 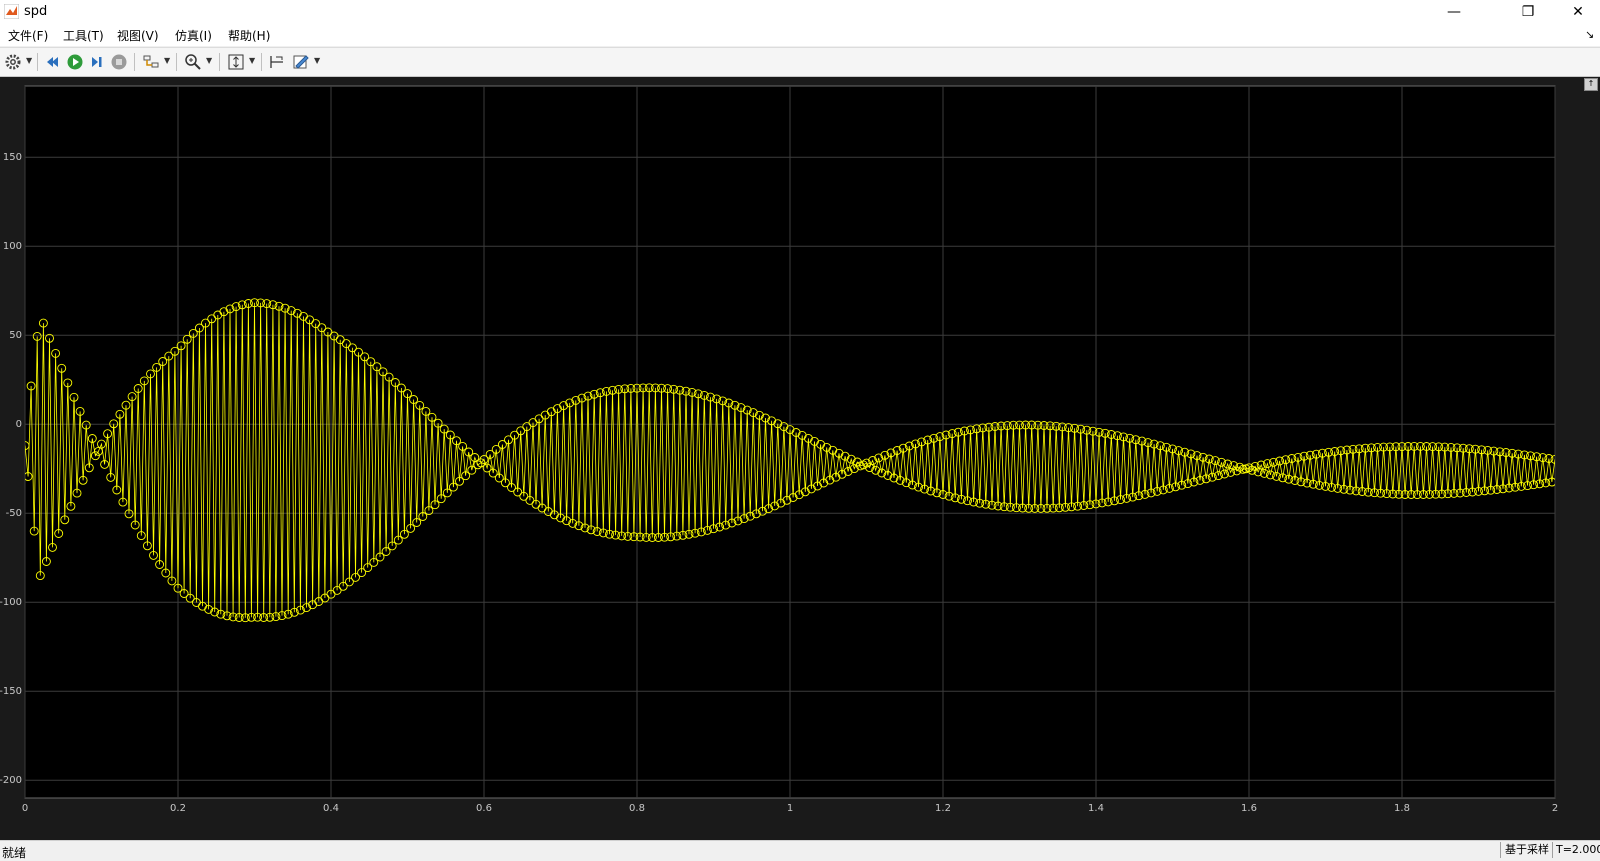 I want to click on highlight-icon, so click(x=151, y=62).